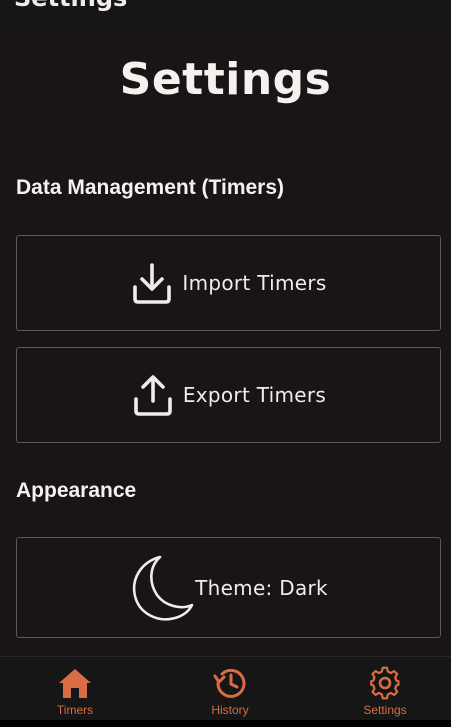 Image resolution: width=451 pixels, height=727 pixels. Describe the element at coordinates (162, 588) in the screenshot. I see `moon-icon` at that location.